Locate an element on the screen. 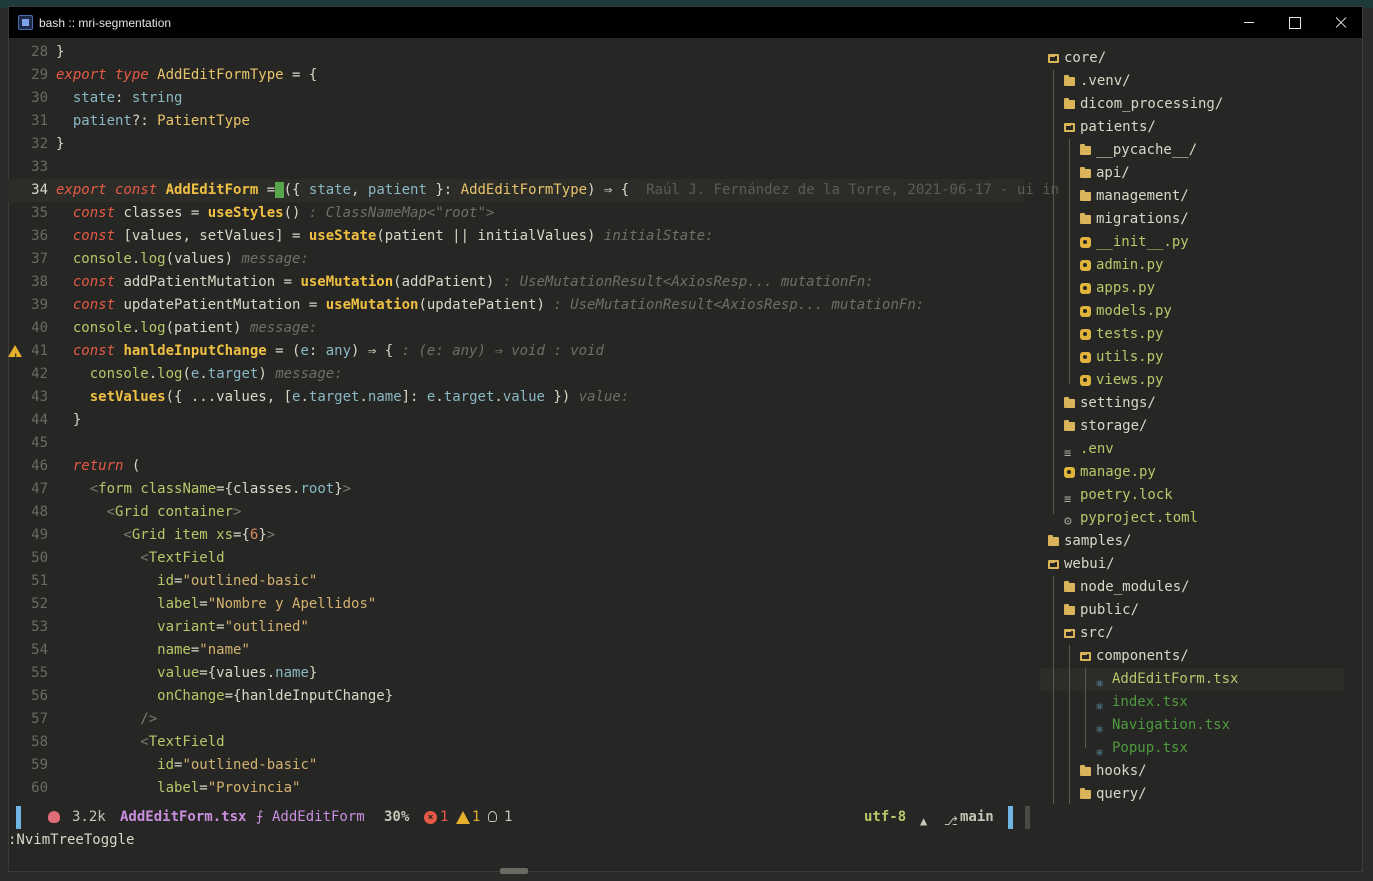 The height and width of the screenshot is (881, 1373). tree-node: .venv/ is located at coordinates (1192, 81).